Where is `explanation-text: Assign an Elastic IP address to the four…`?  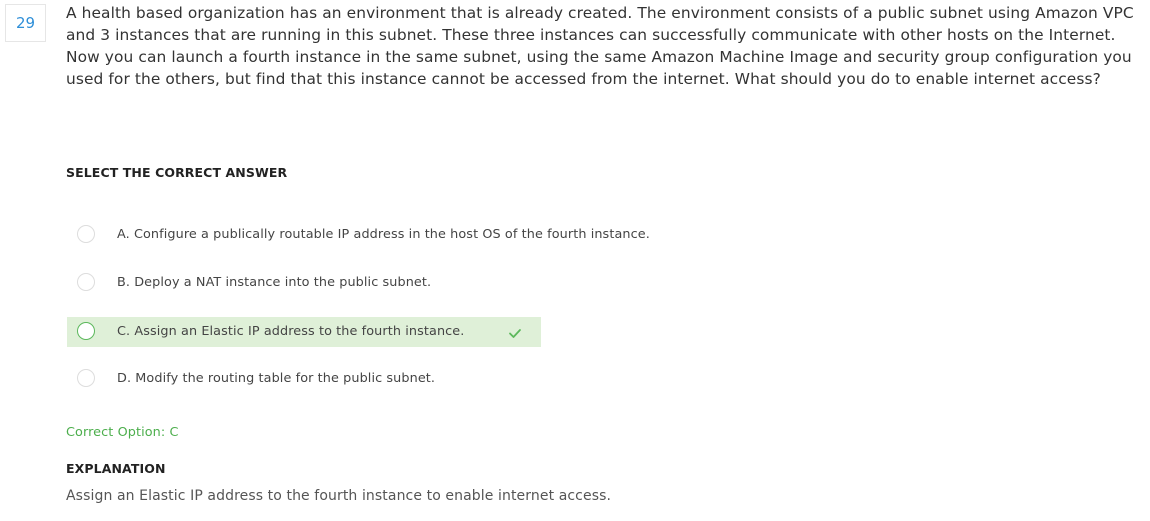 explanation-text: Assign an Elastic IP address to the four… is located at coordinates (339, 496).